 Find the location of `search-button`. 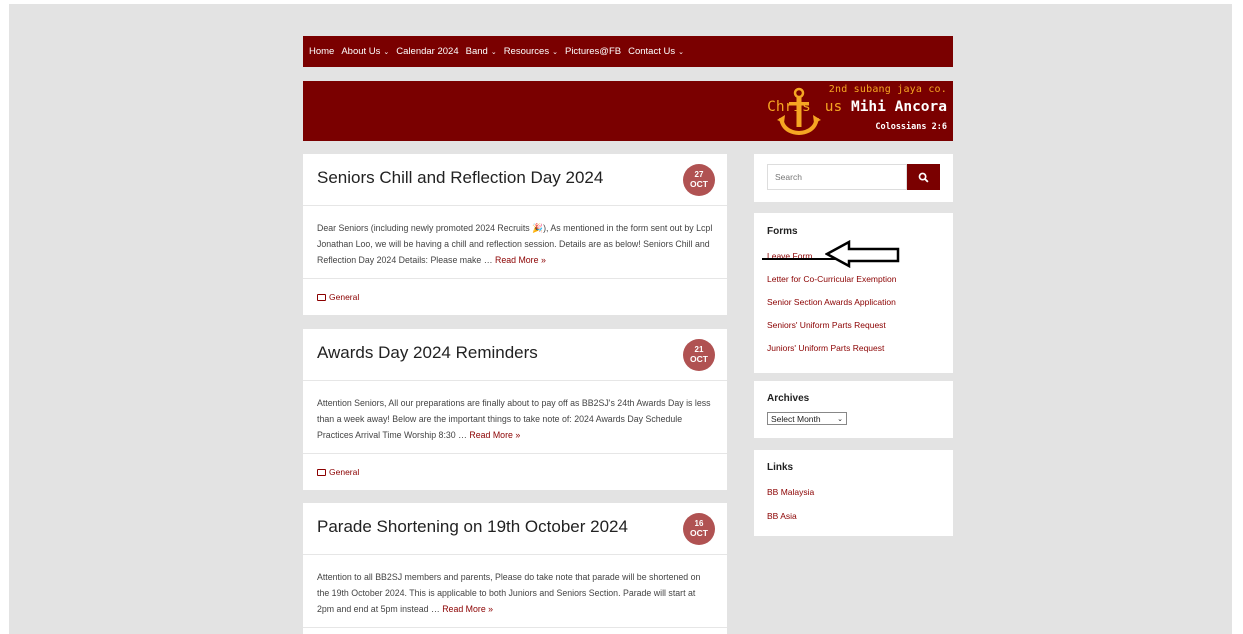

search-button is located at coordinates (923, 177).